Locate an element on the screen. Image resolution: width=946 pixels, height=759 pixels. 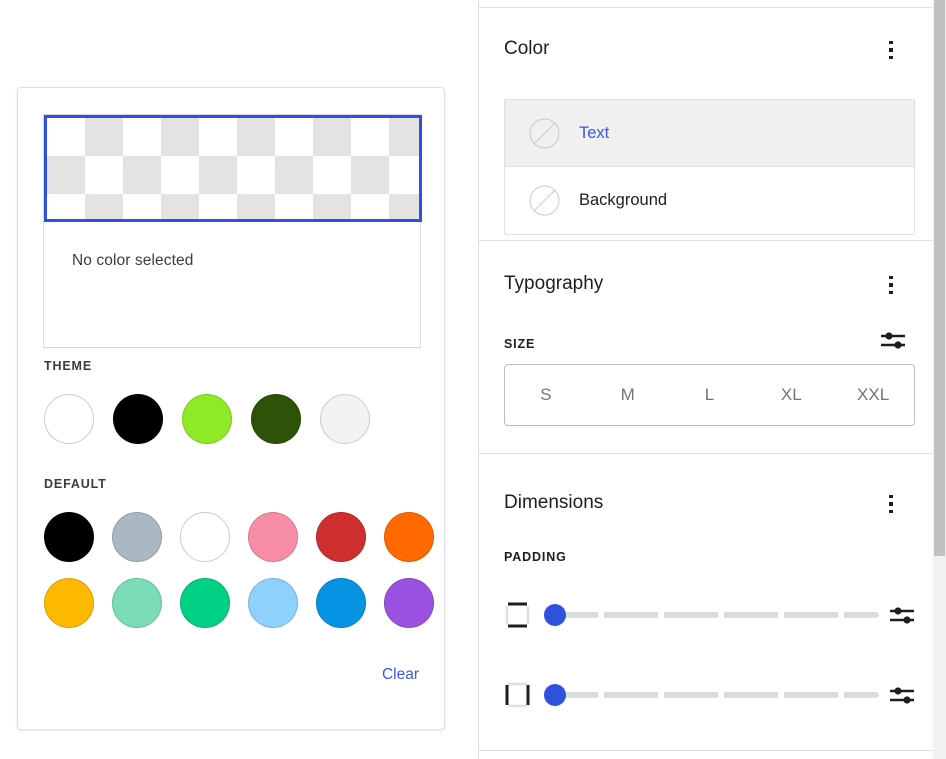
padding-label: PADDING is located at coordinates (535, 557).